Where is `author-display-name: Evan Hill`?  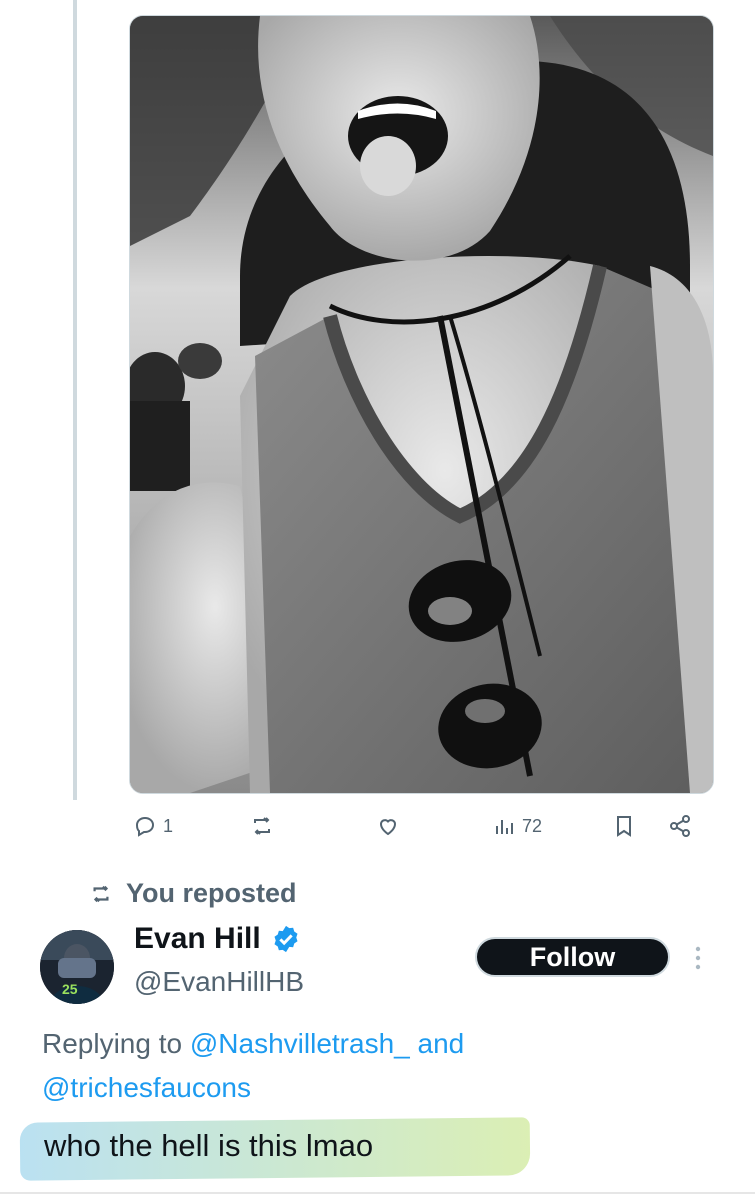 author-display-name: Evan Hill is located at coordinates (197, 939).